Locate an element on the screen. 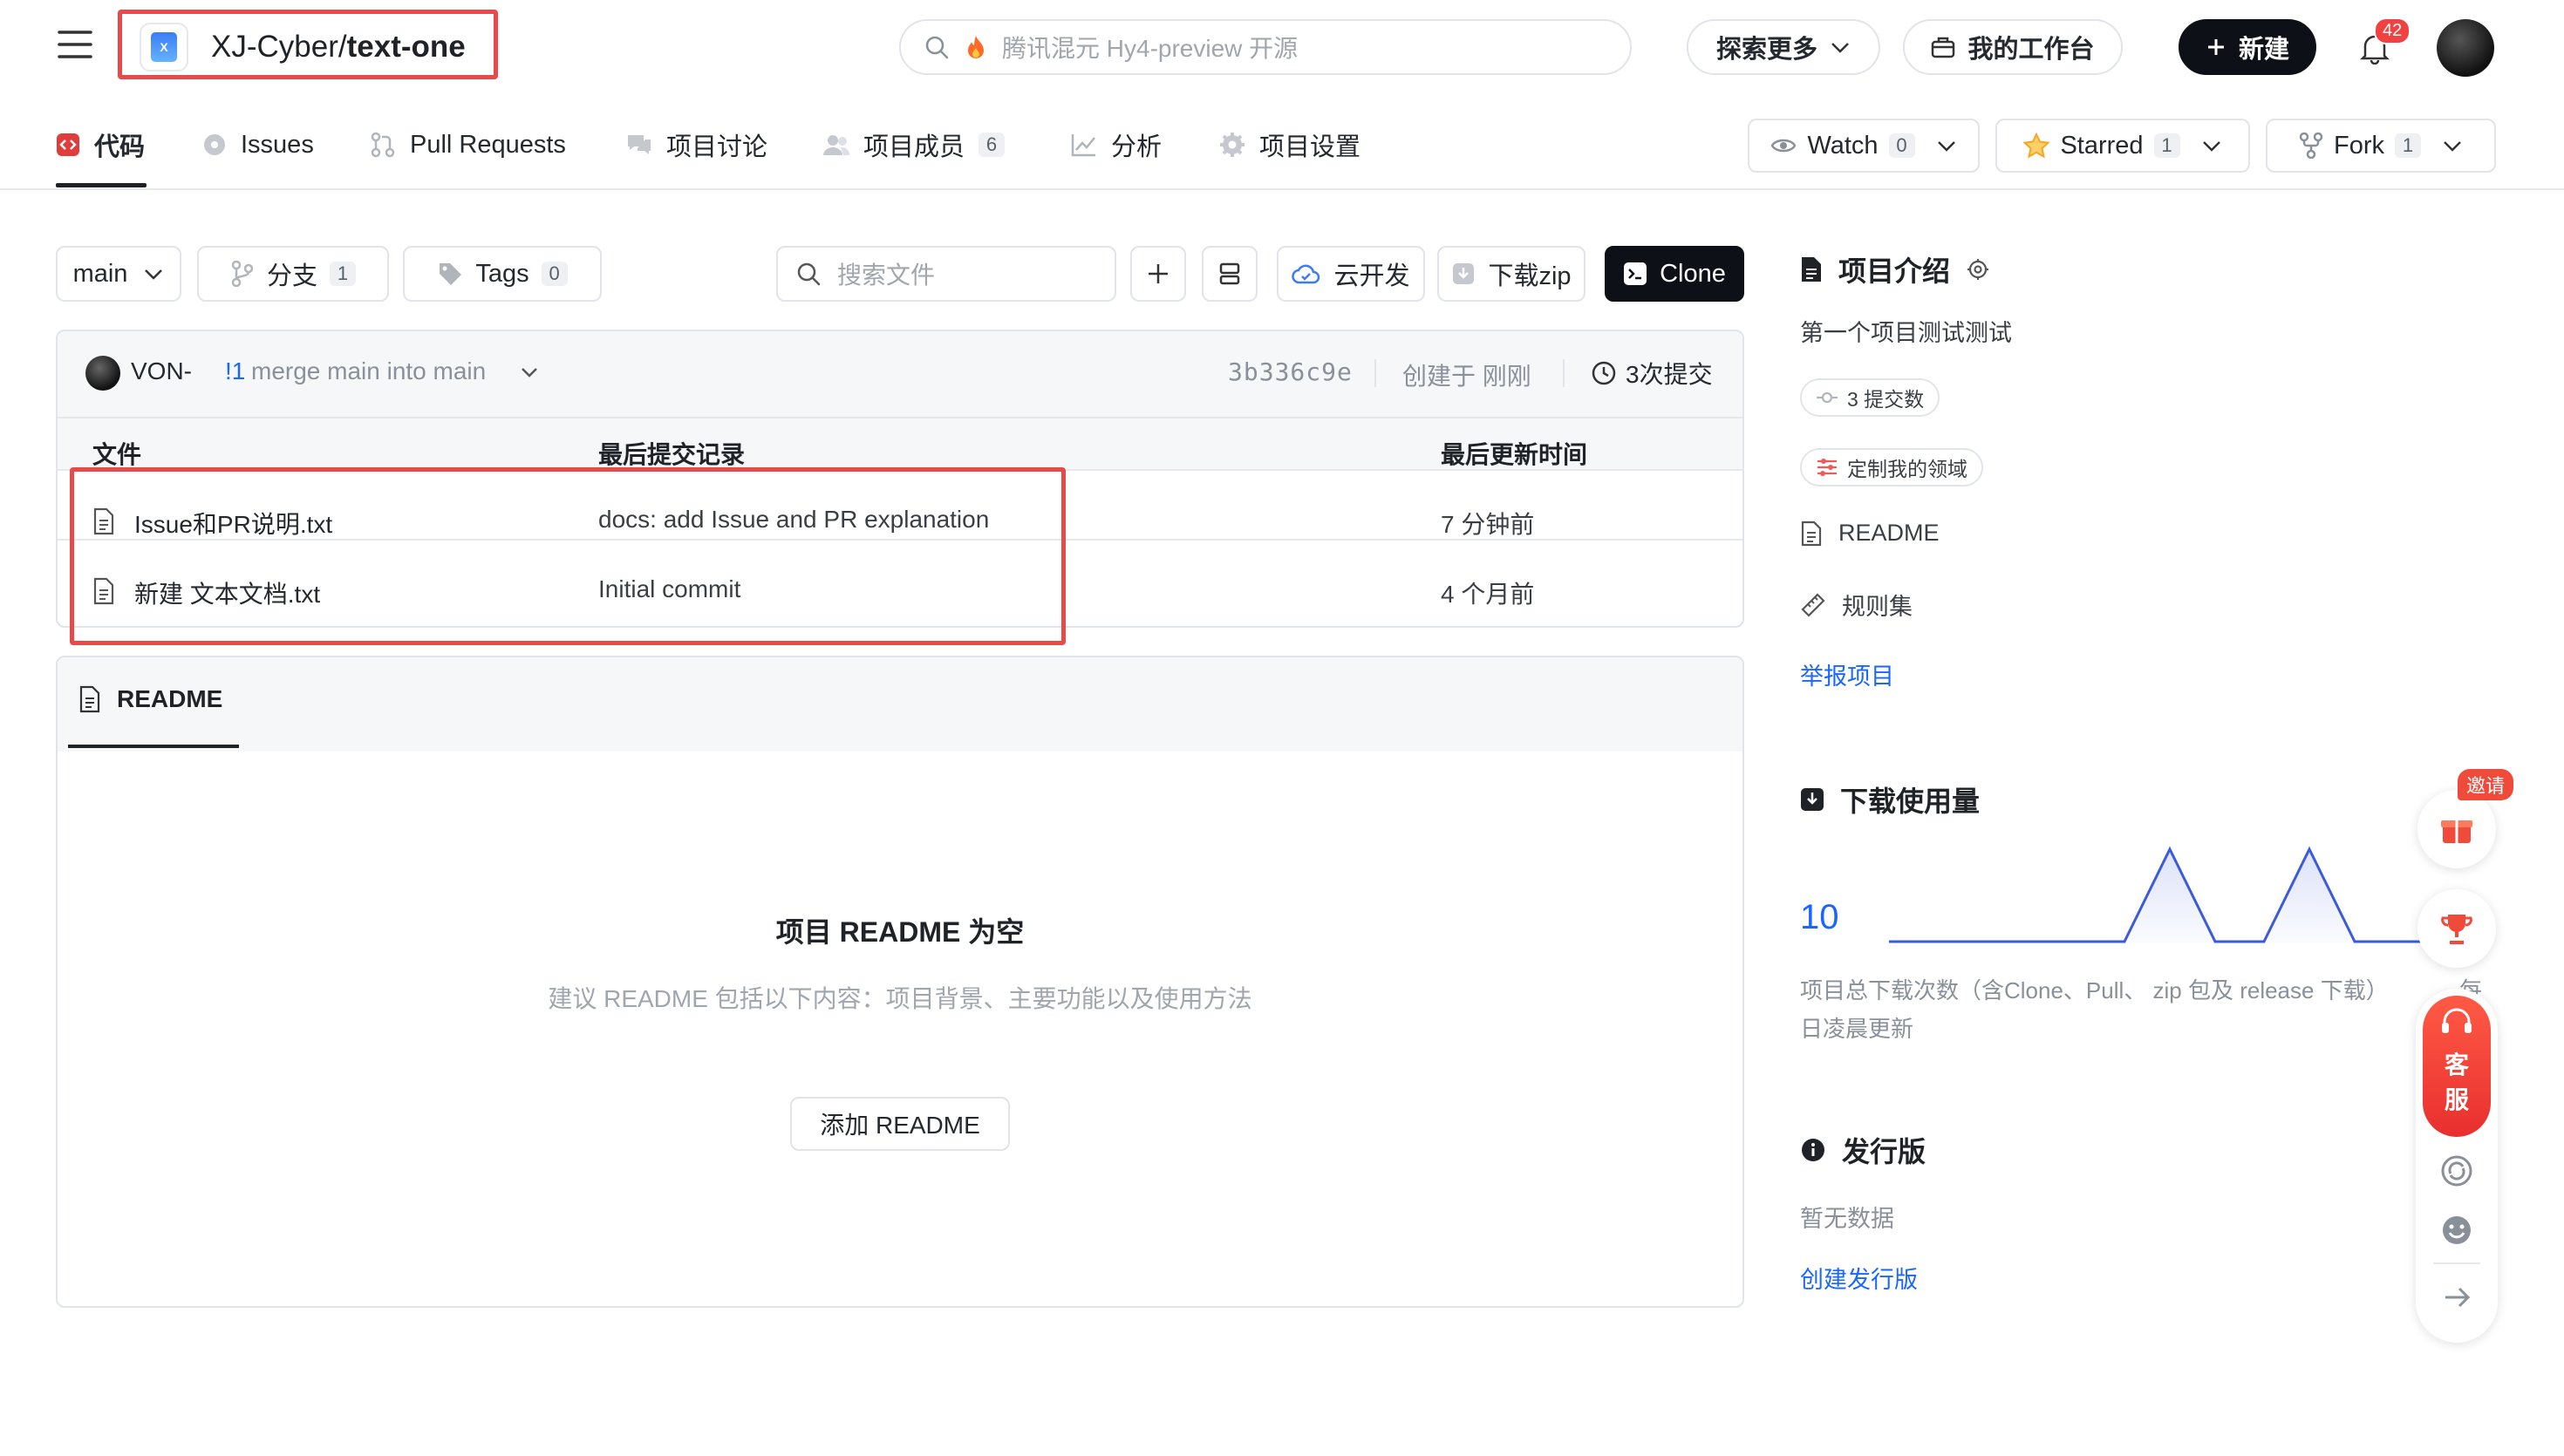  collapse-button is located at coordinates (2457, 1297).